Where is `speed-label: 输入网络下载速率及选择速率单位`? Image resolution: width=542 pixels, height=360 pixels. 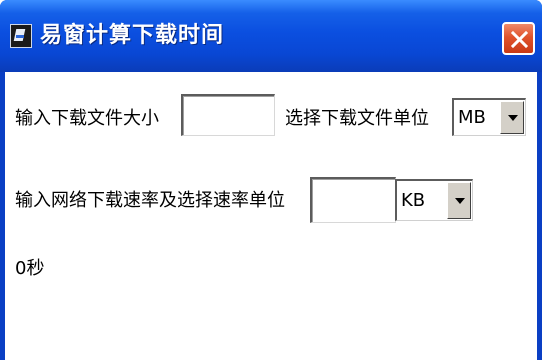
speed-label: 输入网络下载速率及选择速率单位 is located at coordinates (150, 200).